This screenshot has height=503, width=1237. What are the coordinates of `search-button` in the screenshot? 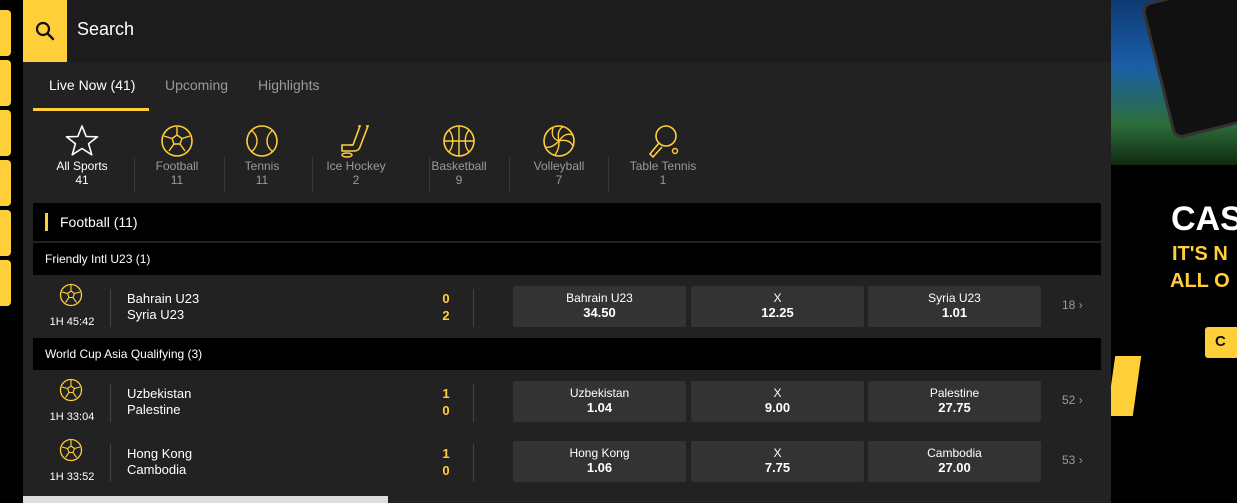 It's located at (45, 31).